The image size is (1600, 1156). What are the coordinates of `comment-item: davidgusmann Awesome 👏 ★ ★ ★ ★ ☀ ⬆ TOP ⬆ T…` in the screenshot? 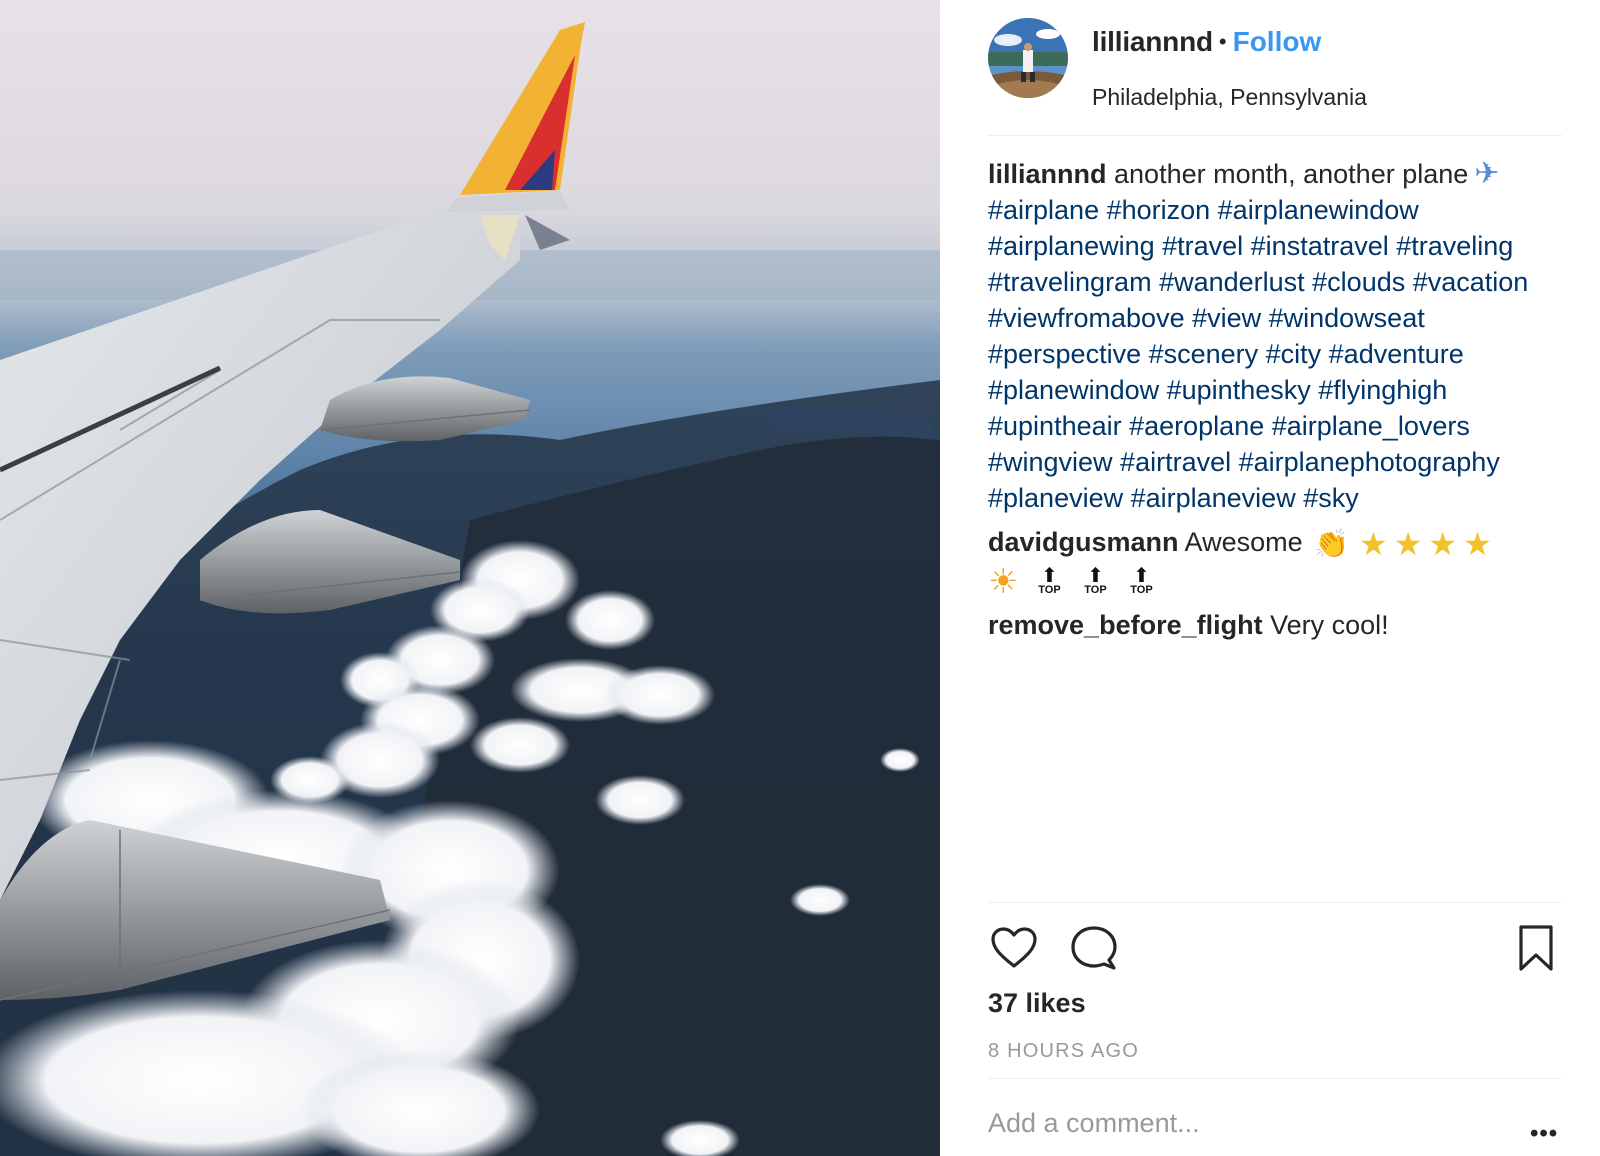 It's located at (1278, 561).